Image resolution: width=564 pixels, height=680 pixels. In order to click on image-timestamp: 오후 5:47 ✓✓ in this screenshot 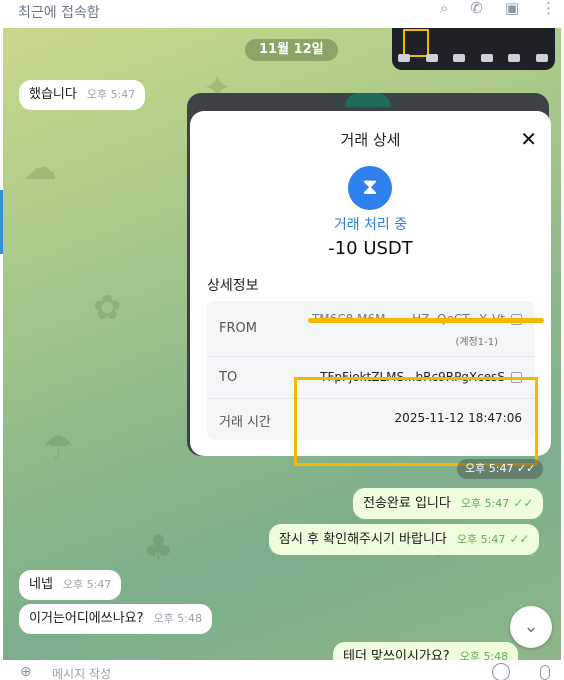, I will do `click(500, 469)`.